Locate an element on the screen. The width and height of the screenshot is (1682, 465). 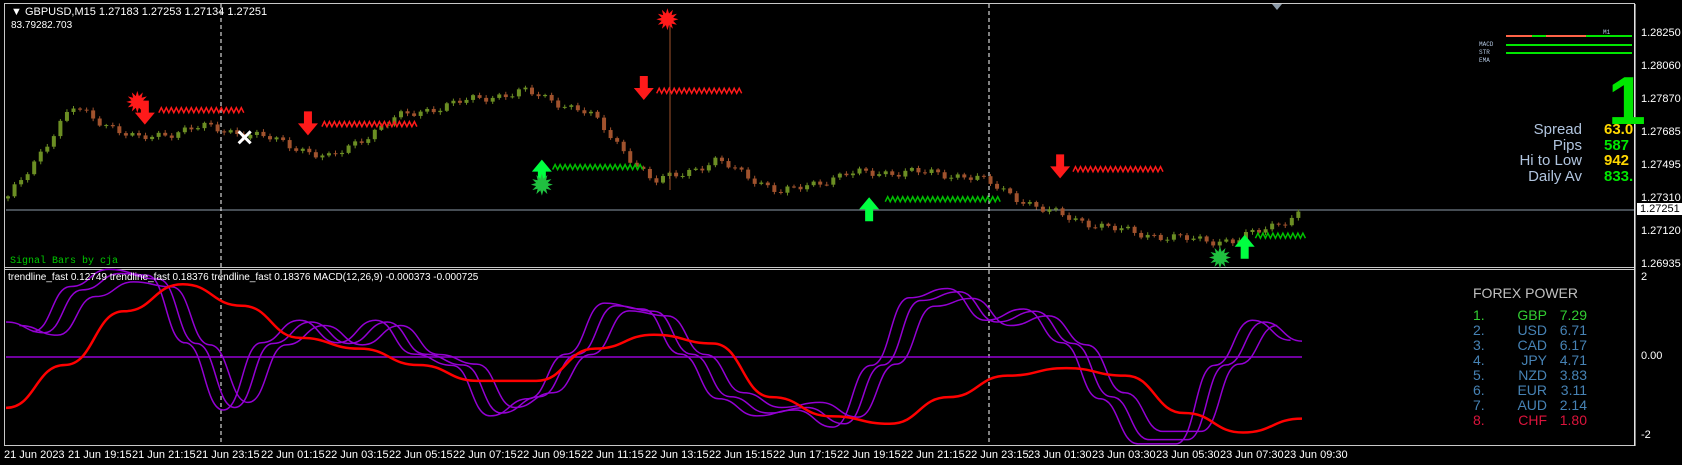
forex-power-title: FOREX POWER is located at coordinates (1526, 293).